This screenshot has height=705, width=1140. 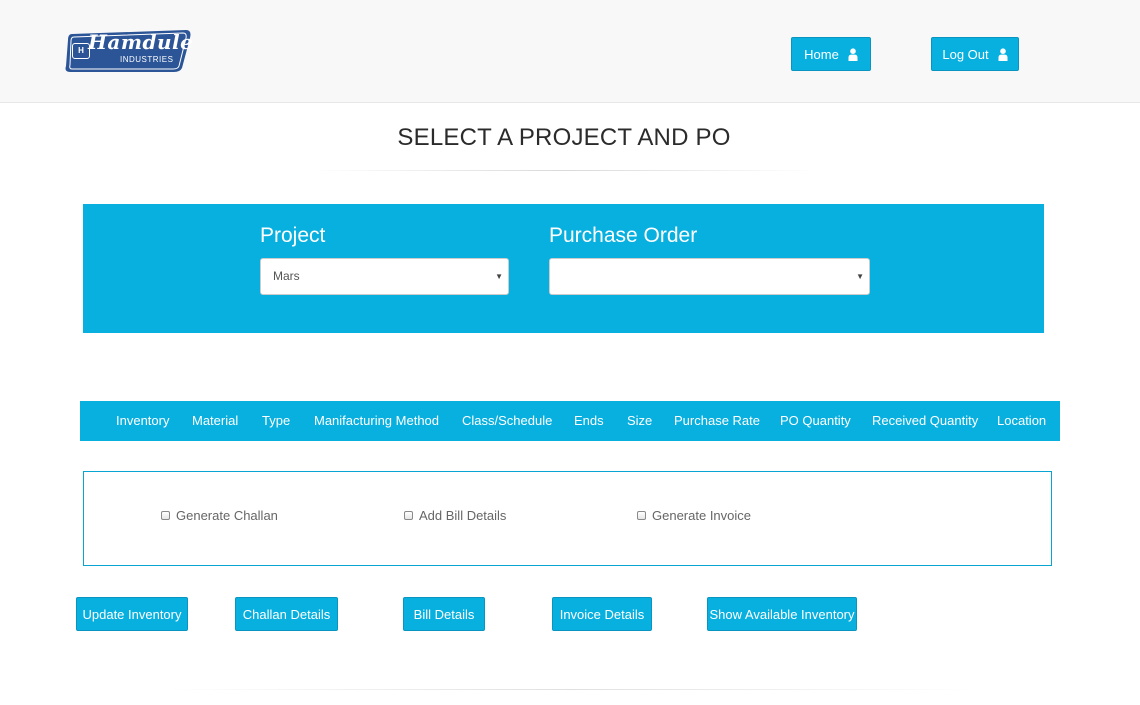 What do you see at coordinates (444, 614) in the screenshot?
I see `bill-details-button: Bill Details` at bounding box center [444, 614].